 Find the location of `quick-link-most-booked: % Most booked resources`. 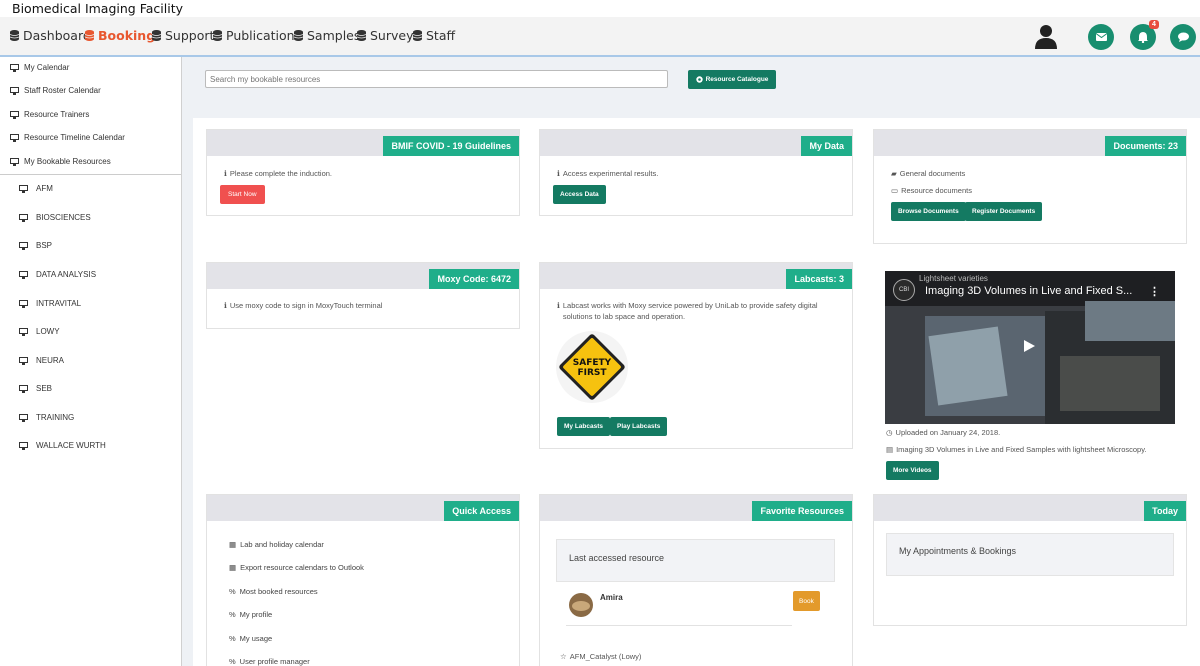

quick-link-most-booked: % Most booked resources is located at coordinates (273, 591).